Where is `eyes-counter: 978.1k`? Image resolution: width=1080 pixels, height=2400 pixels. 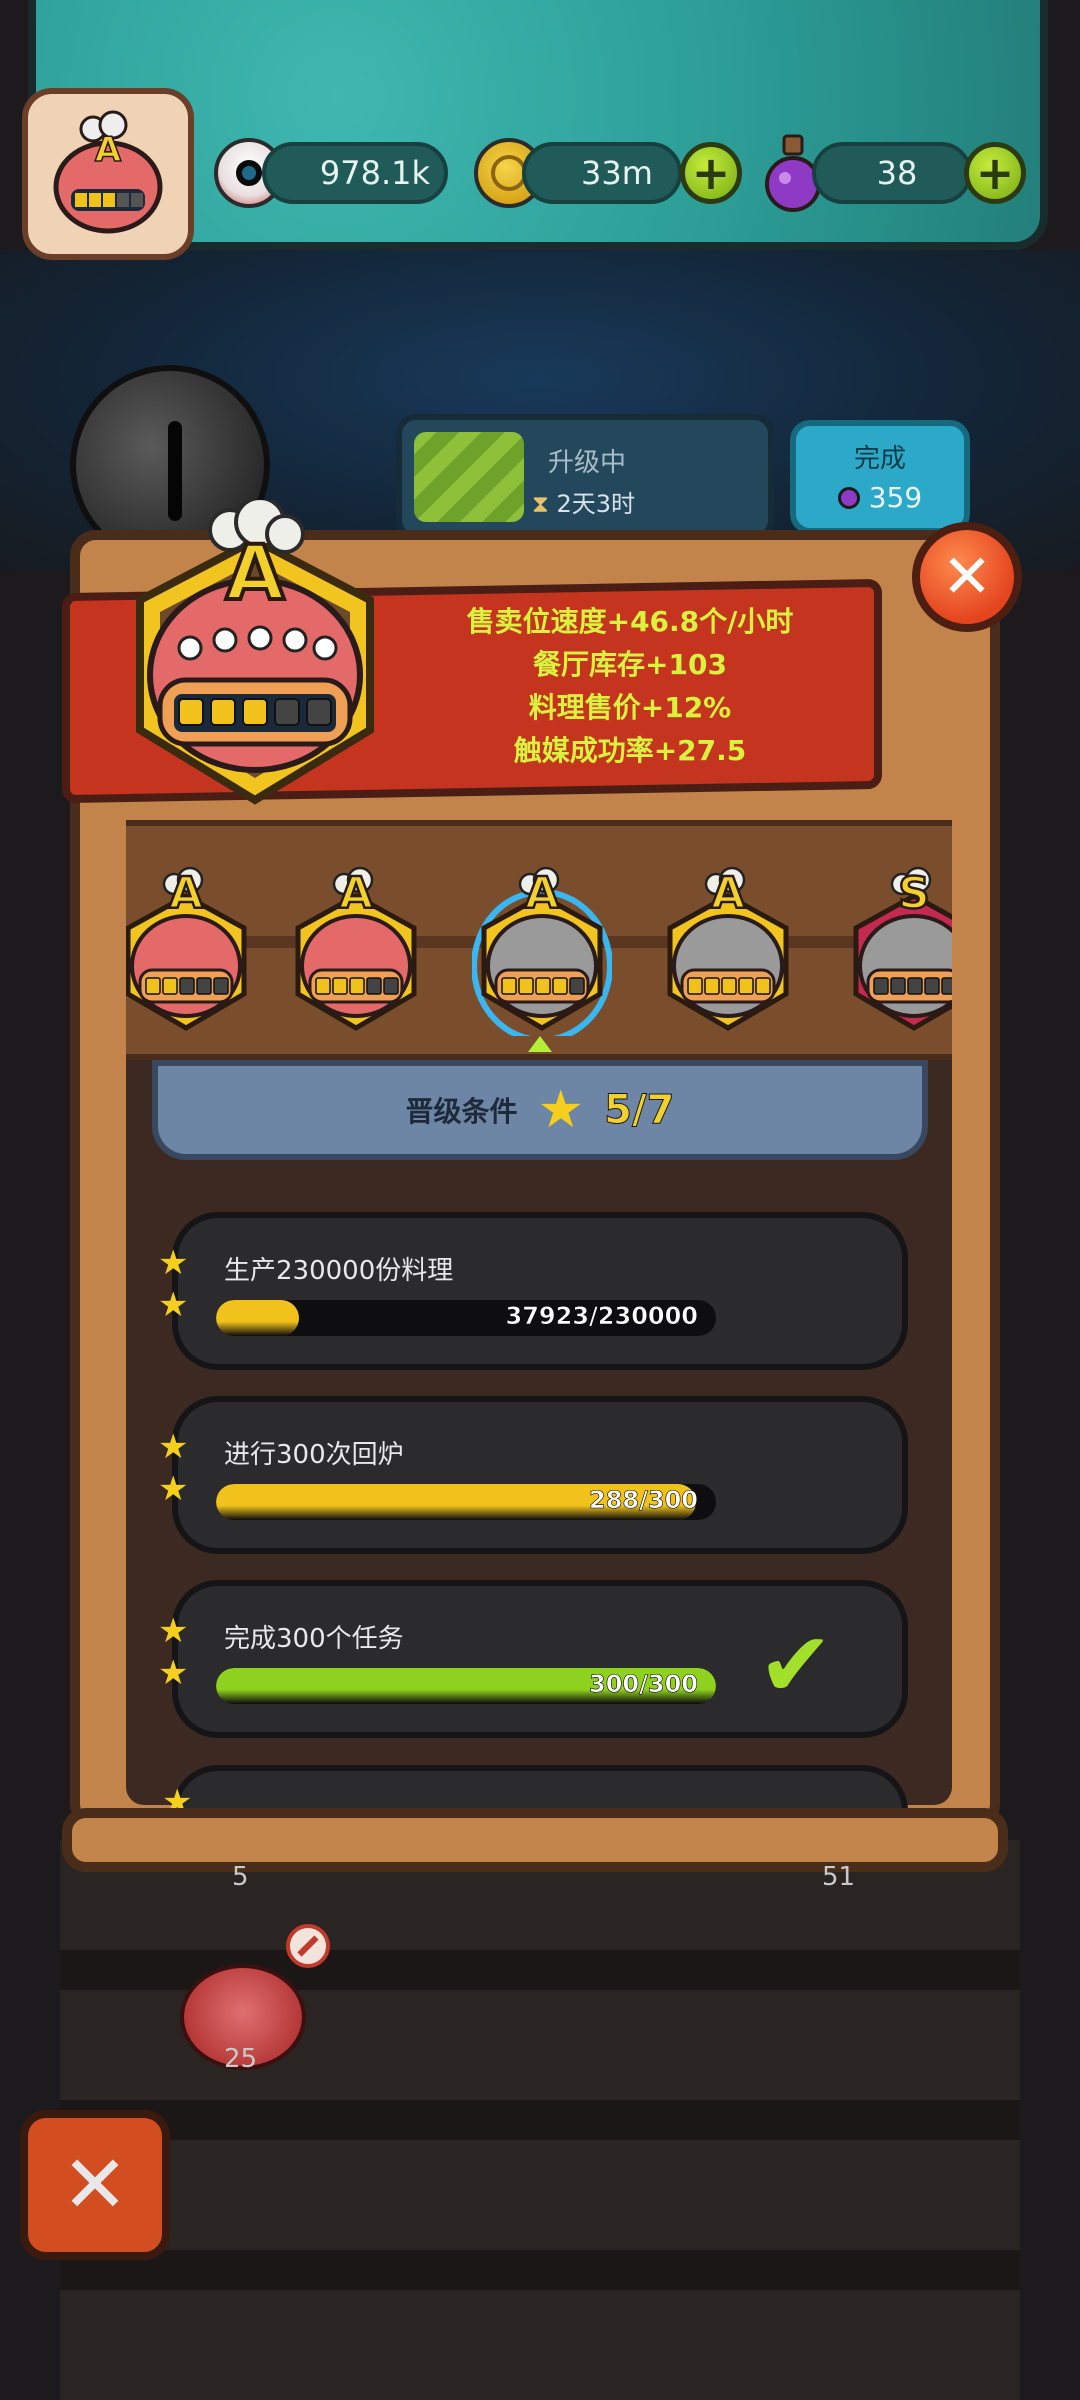
eyes-counter: 978.1k is located at coordinates (355, 173).